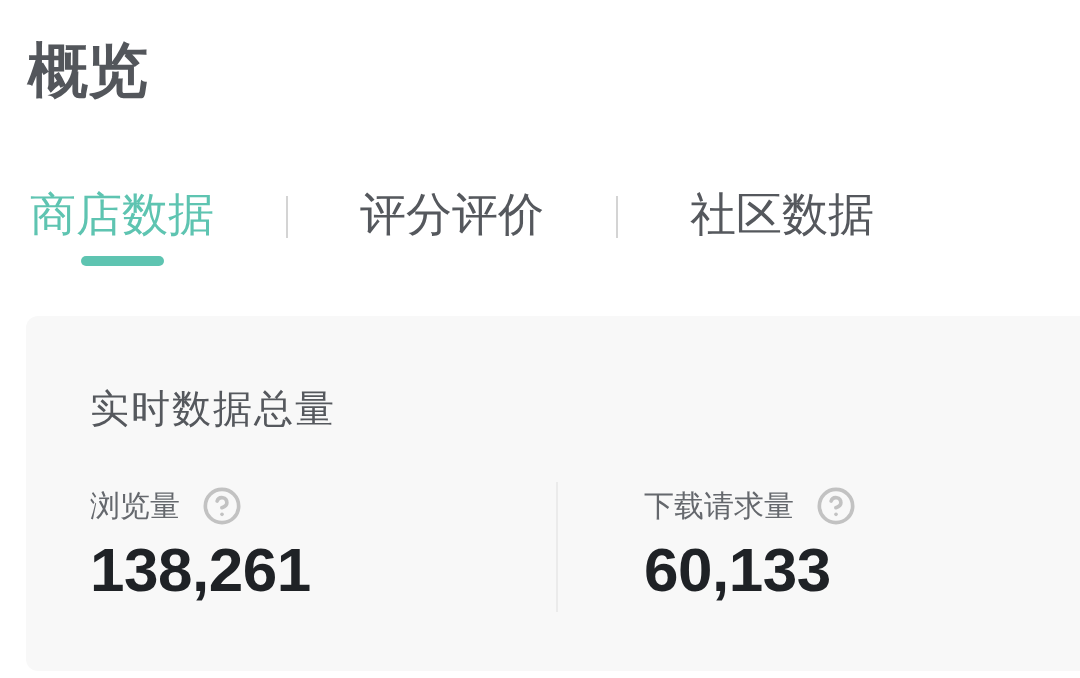 Image resolution: width=1080 pixels, height=678 pixels. What do you see at coordinates (452, 226) in the screenshot?
I see `tab: 评分评价` at bounding box center [452, 226].